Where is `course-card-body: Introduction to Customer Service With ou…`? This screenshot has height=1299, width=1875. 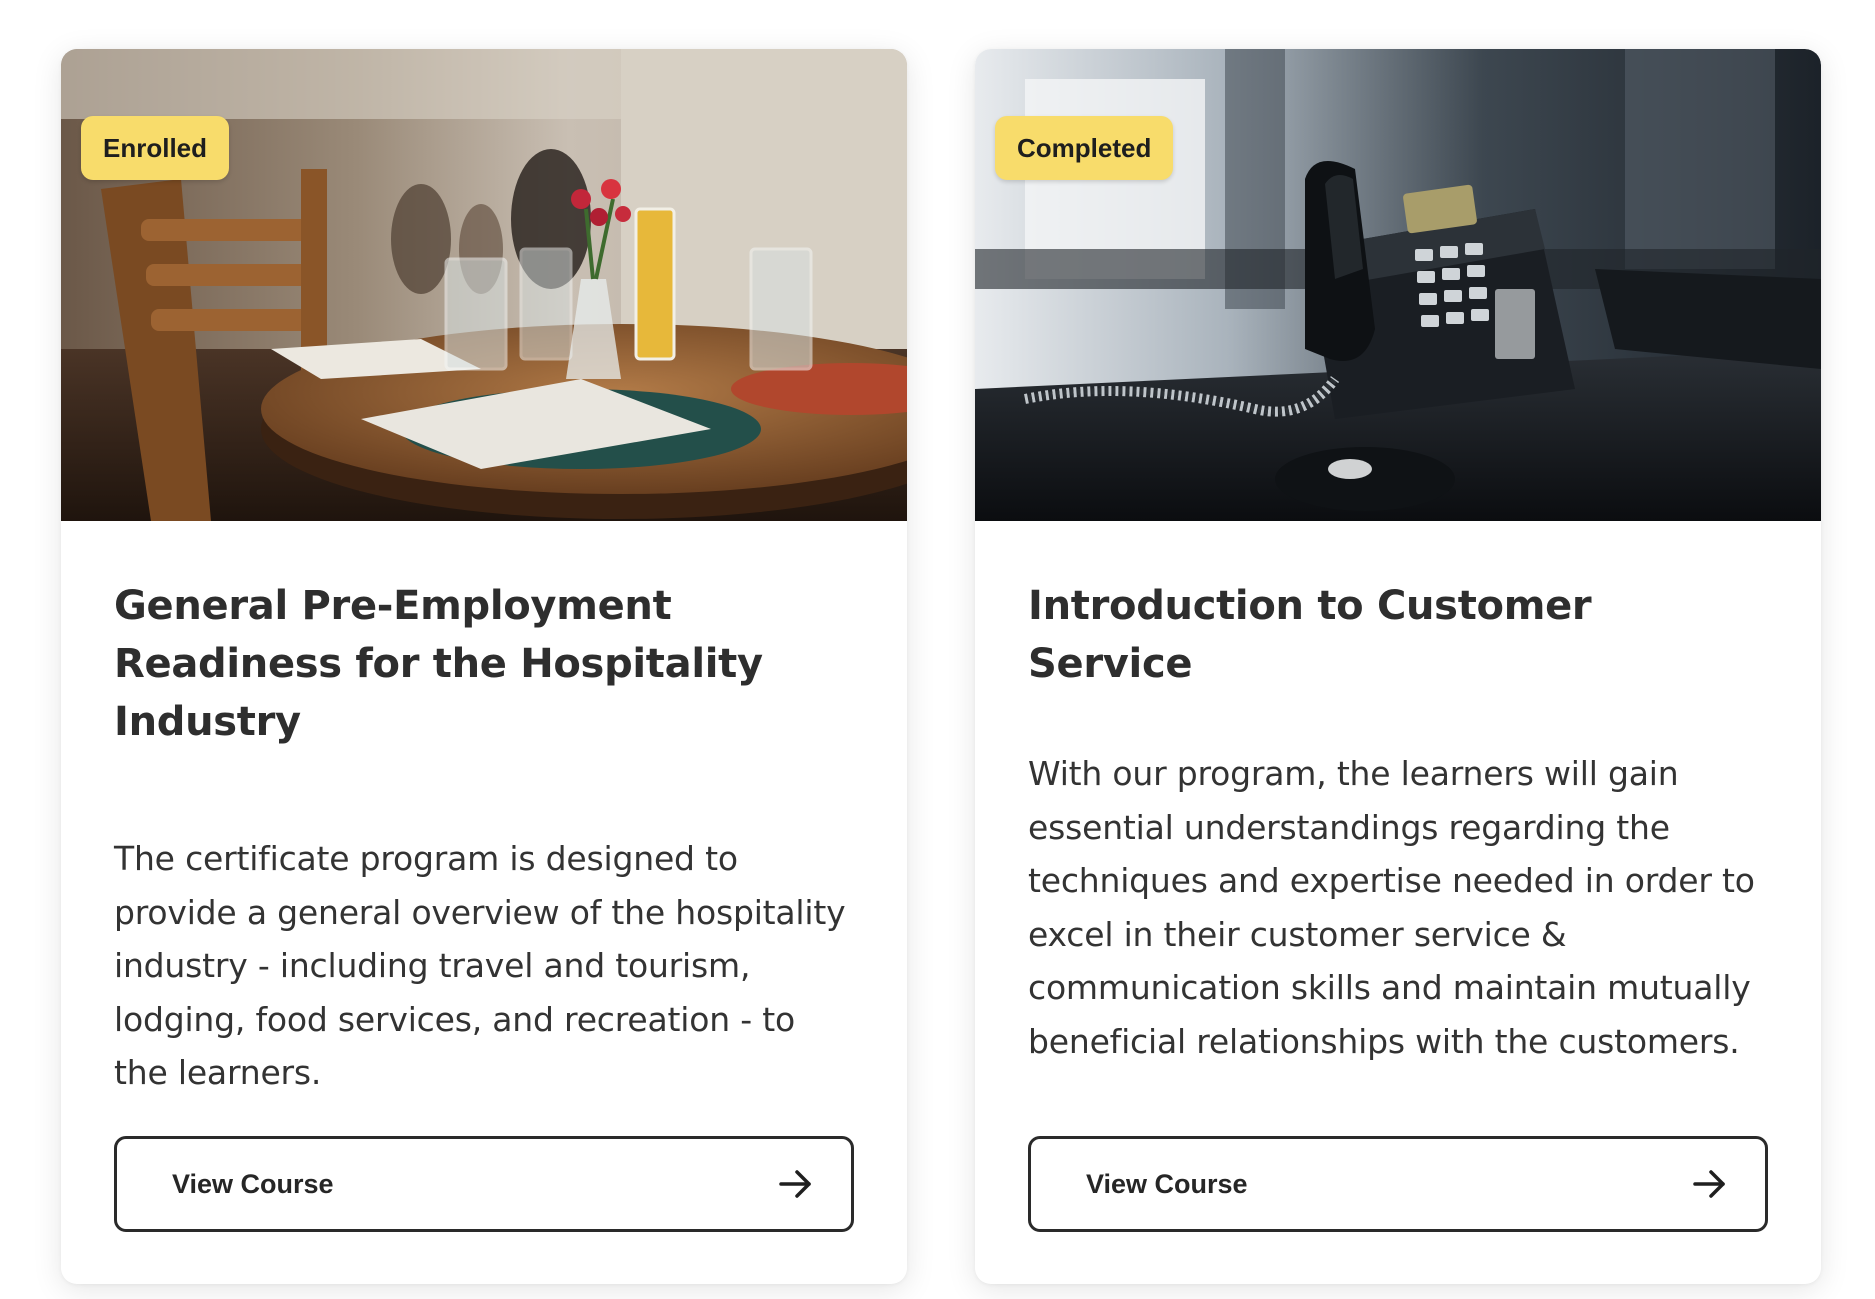 course-card-body: Introduction to Customer Service With ou… is located at coordinates (1398, 819).